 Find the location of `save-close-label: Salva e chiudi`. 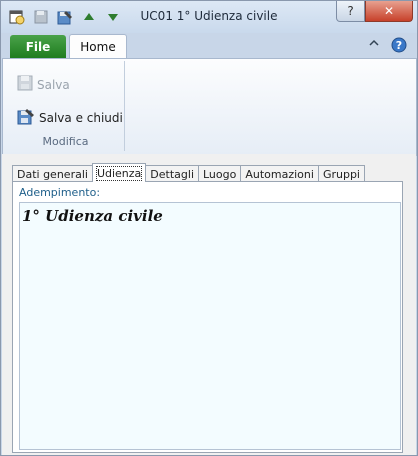

save-close-label: Salva e chiudi is located at coordinates (81, 117).